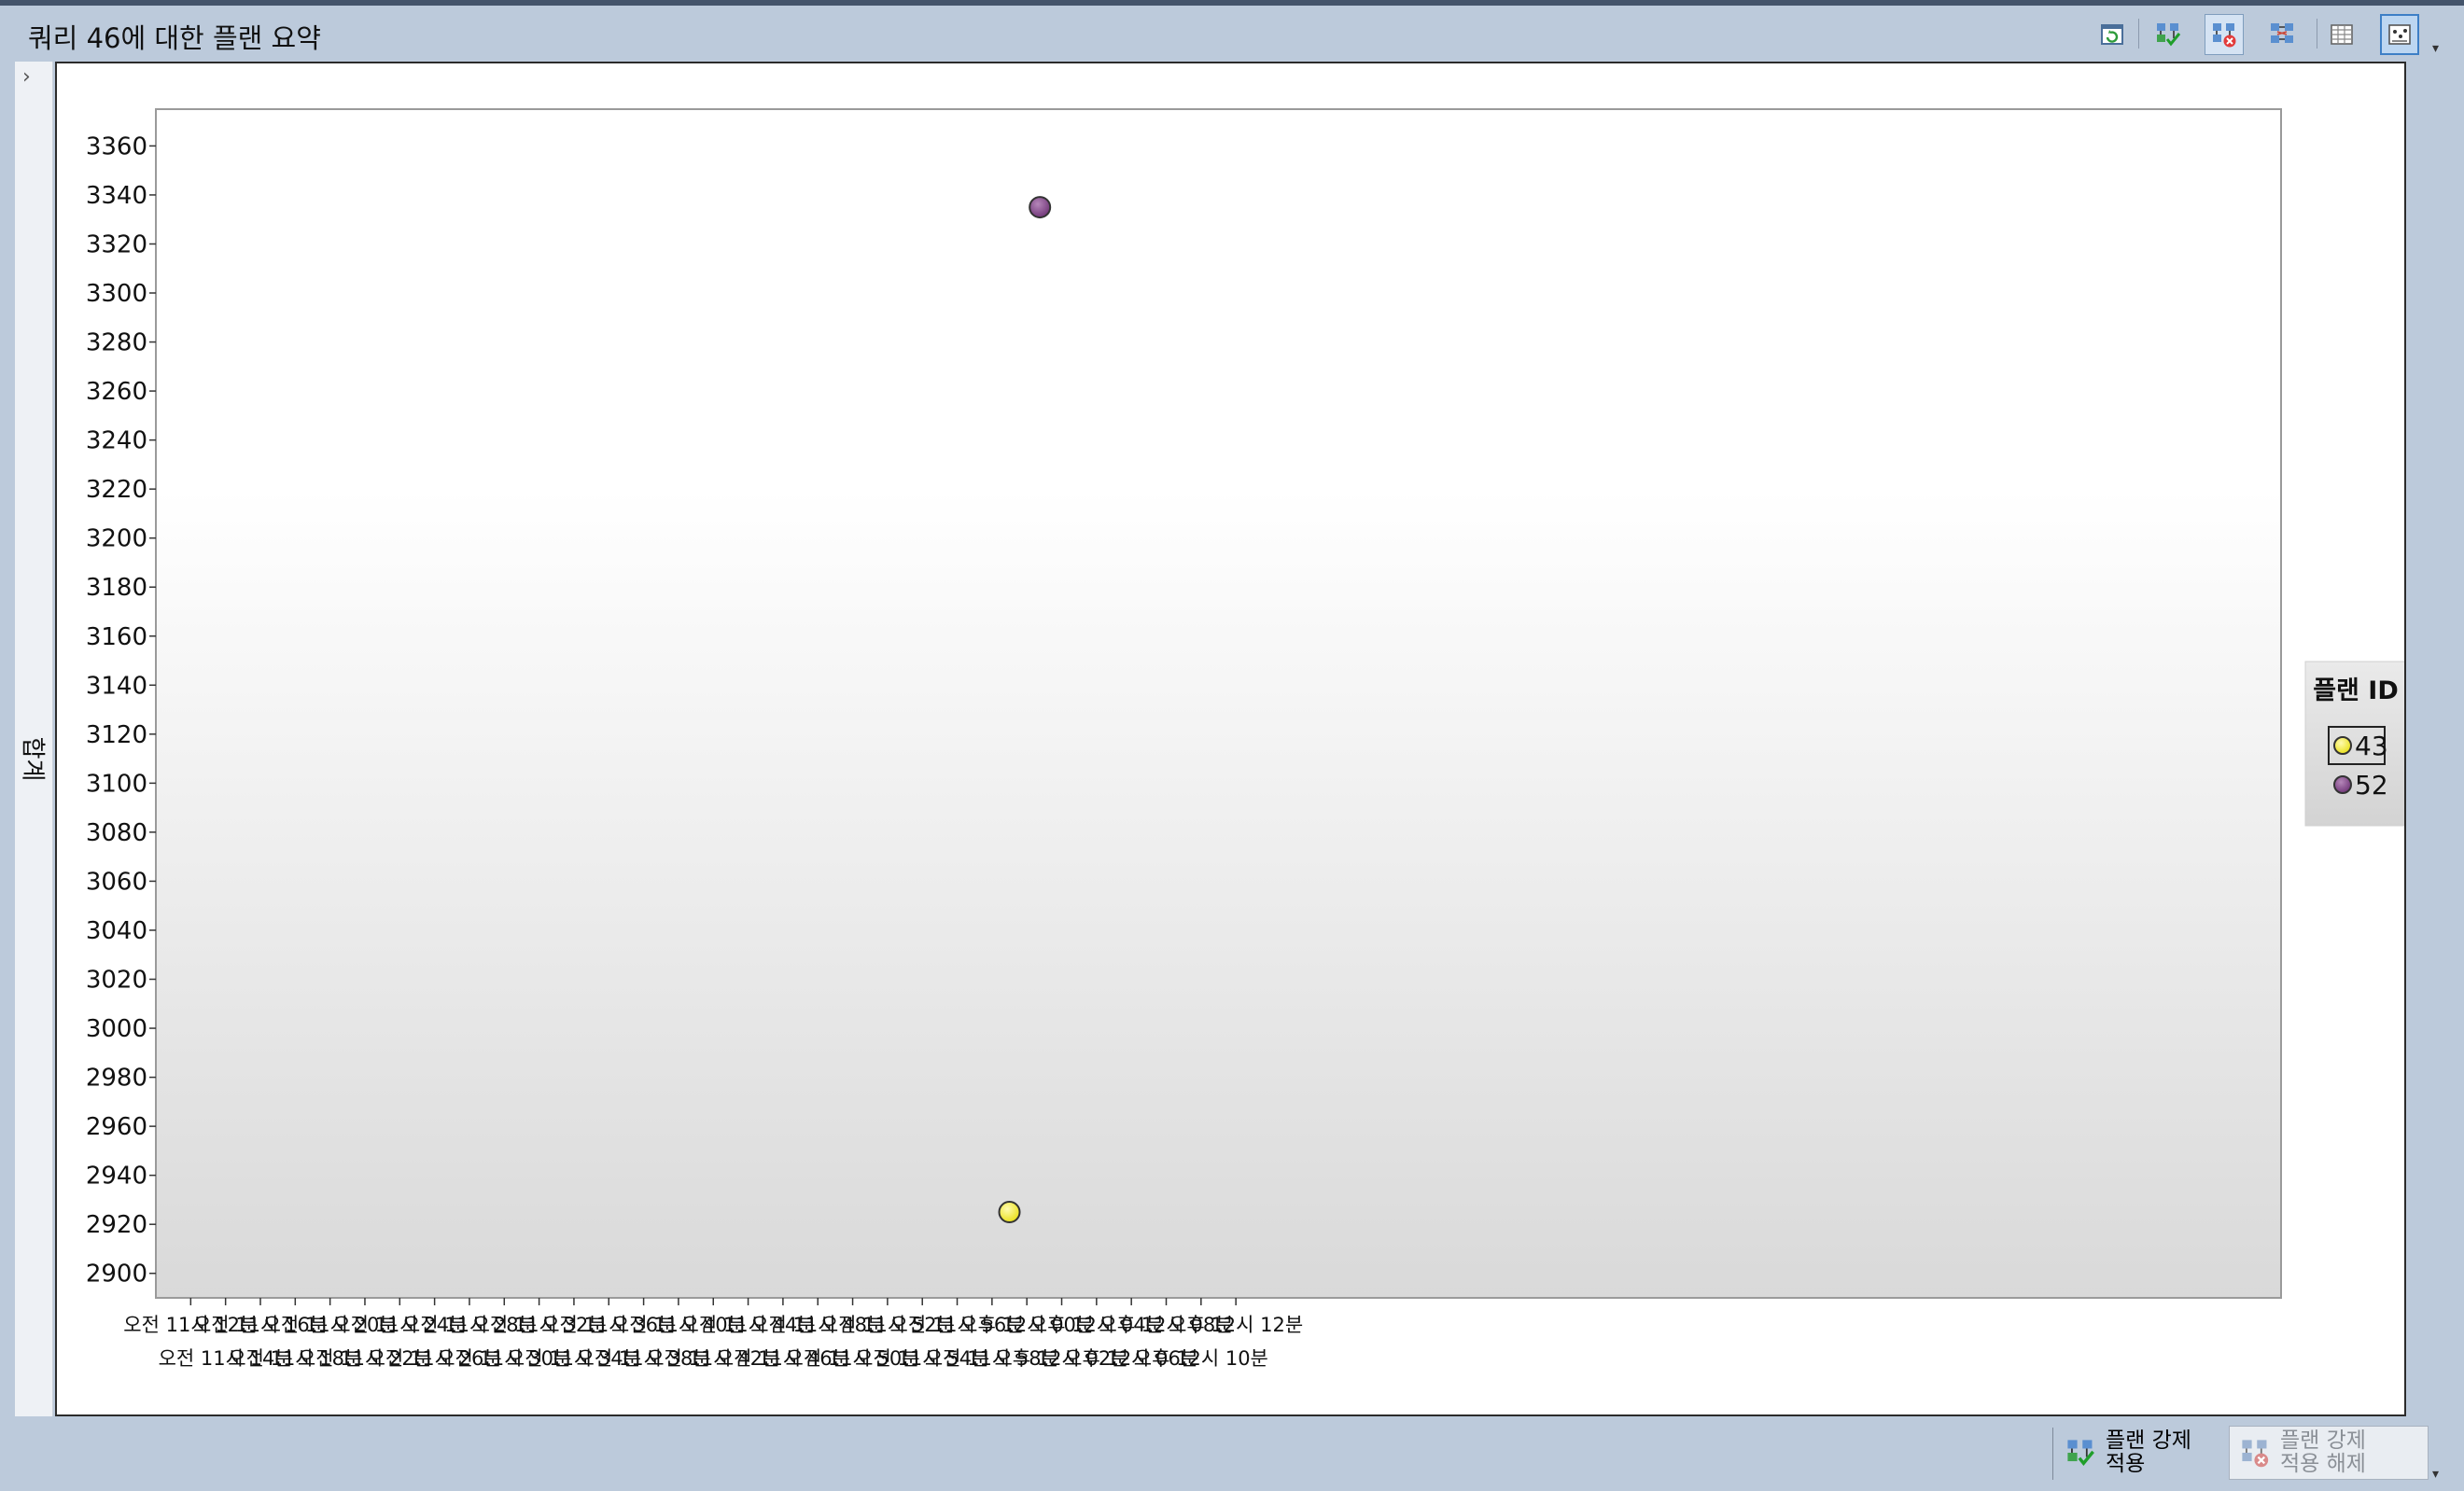 The width and height of the screenshot is (2464, 1491). I want to click on x-tick-label: 오후 12시 12분, so click(1236, 1325).